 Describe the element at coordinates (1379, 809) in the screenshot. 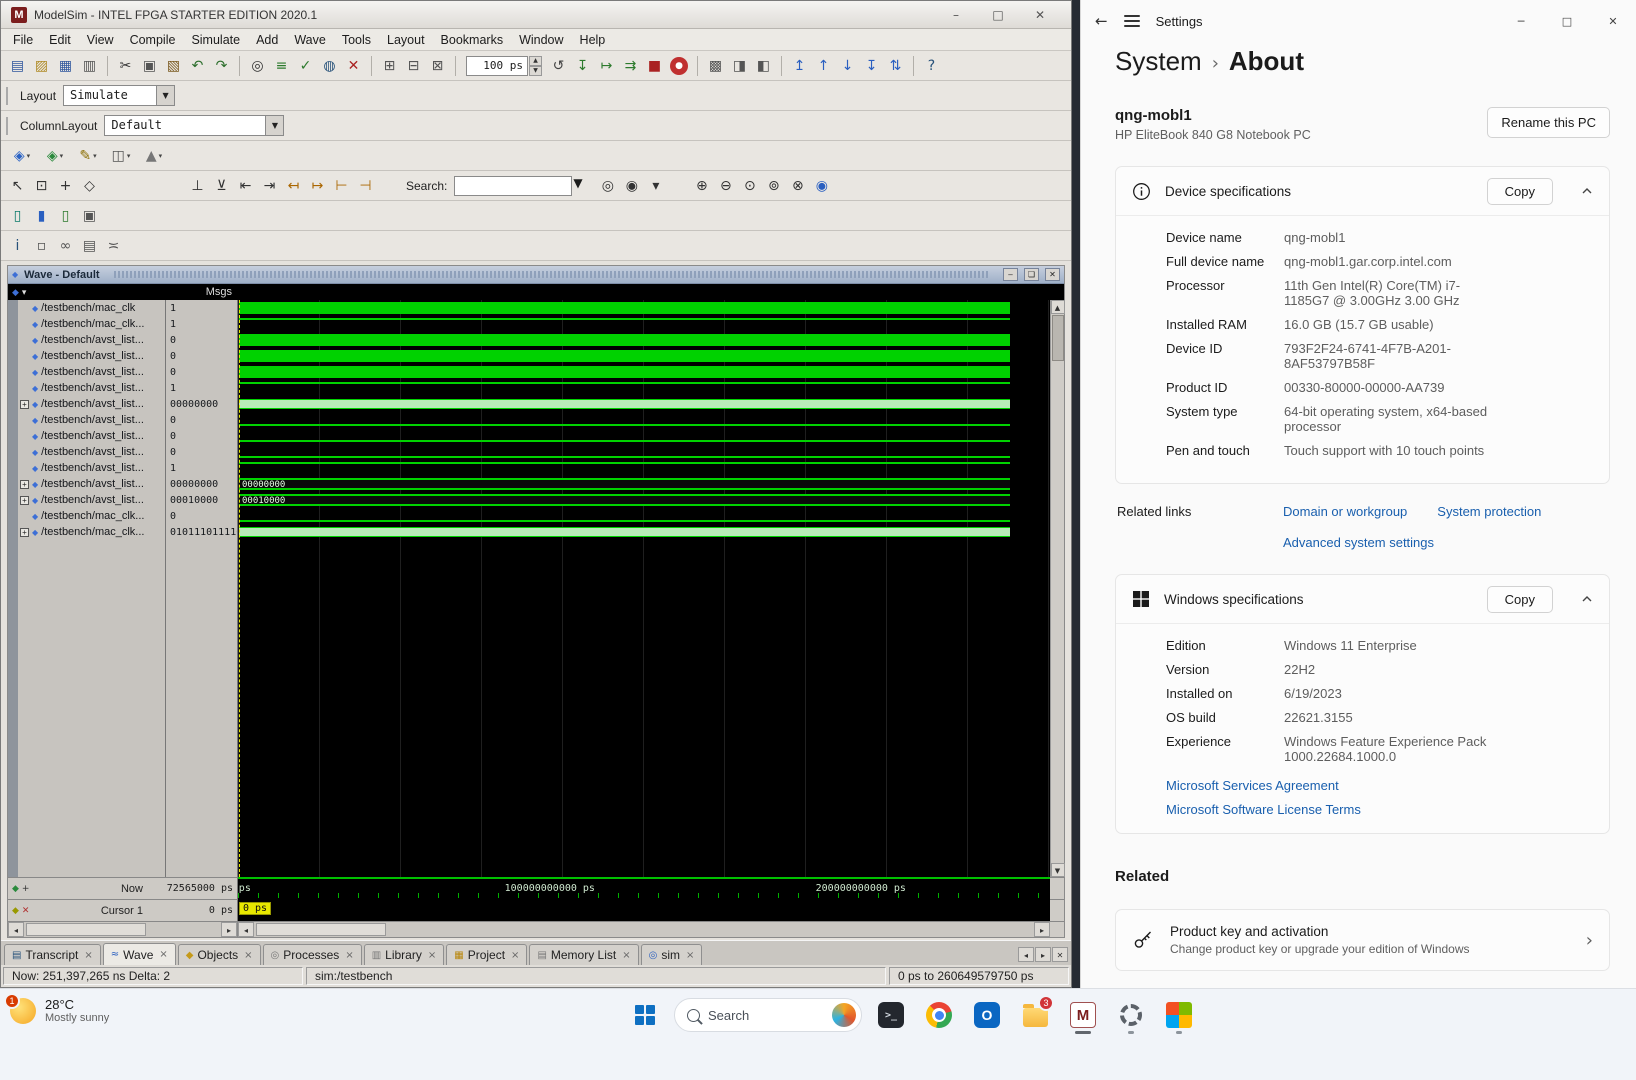

I see `link-microsoft-software-license-terms: Microsoft Software License Terms` at that location.